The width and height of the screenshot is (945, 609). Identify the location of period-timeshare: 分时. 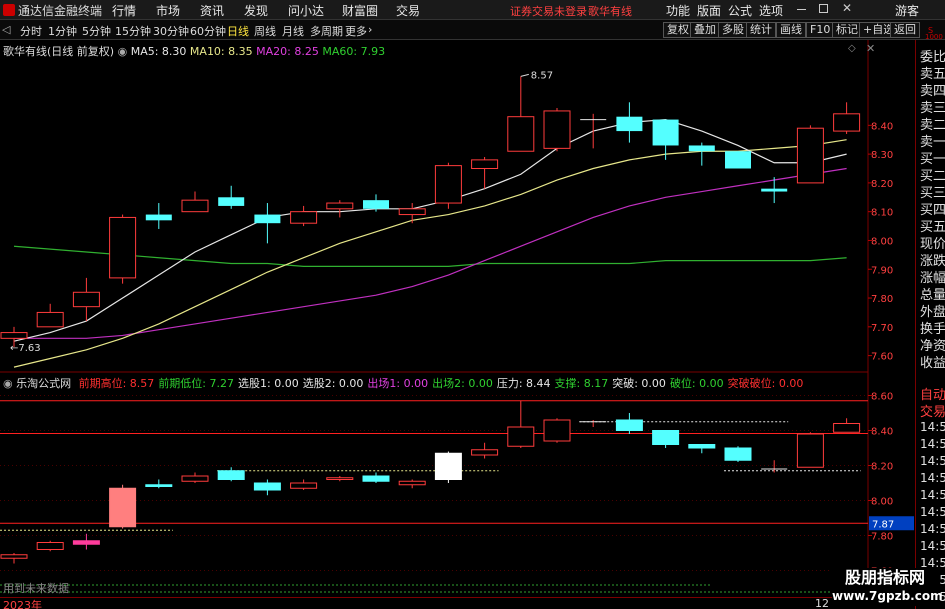
(31, 31).